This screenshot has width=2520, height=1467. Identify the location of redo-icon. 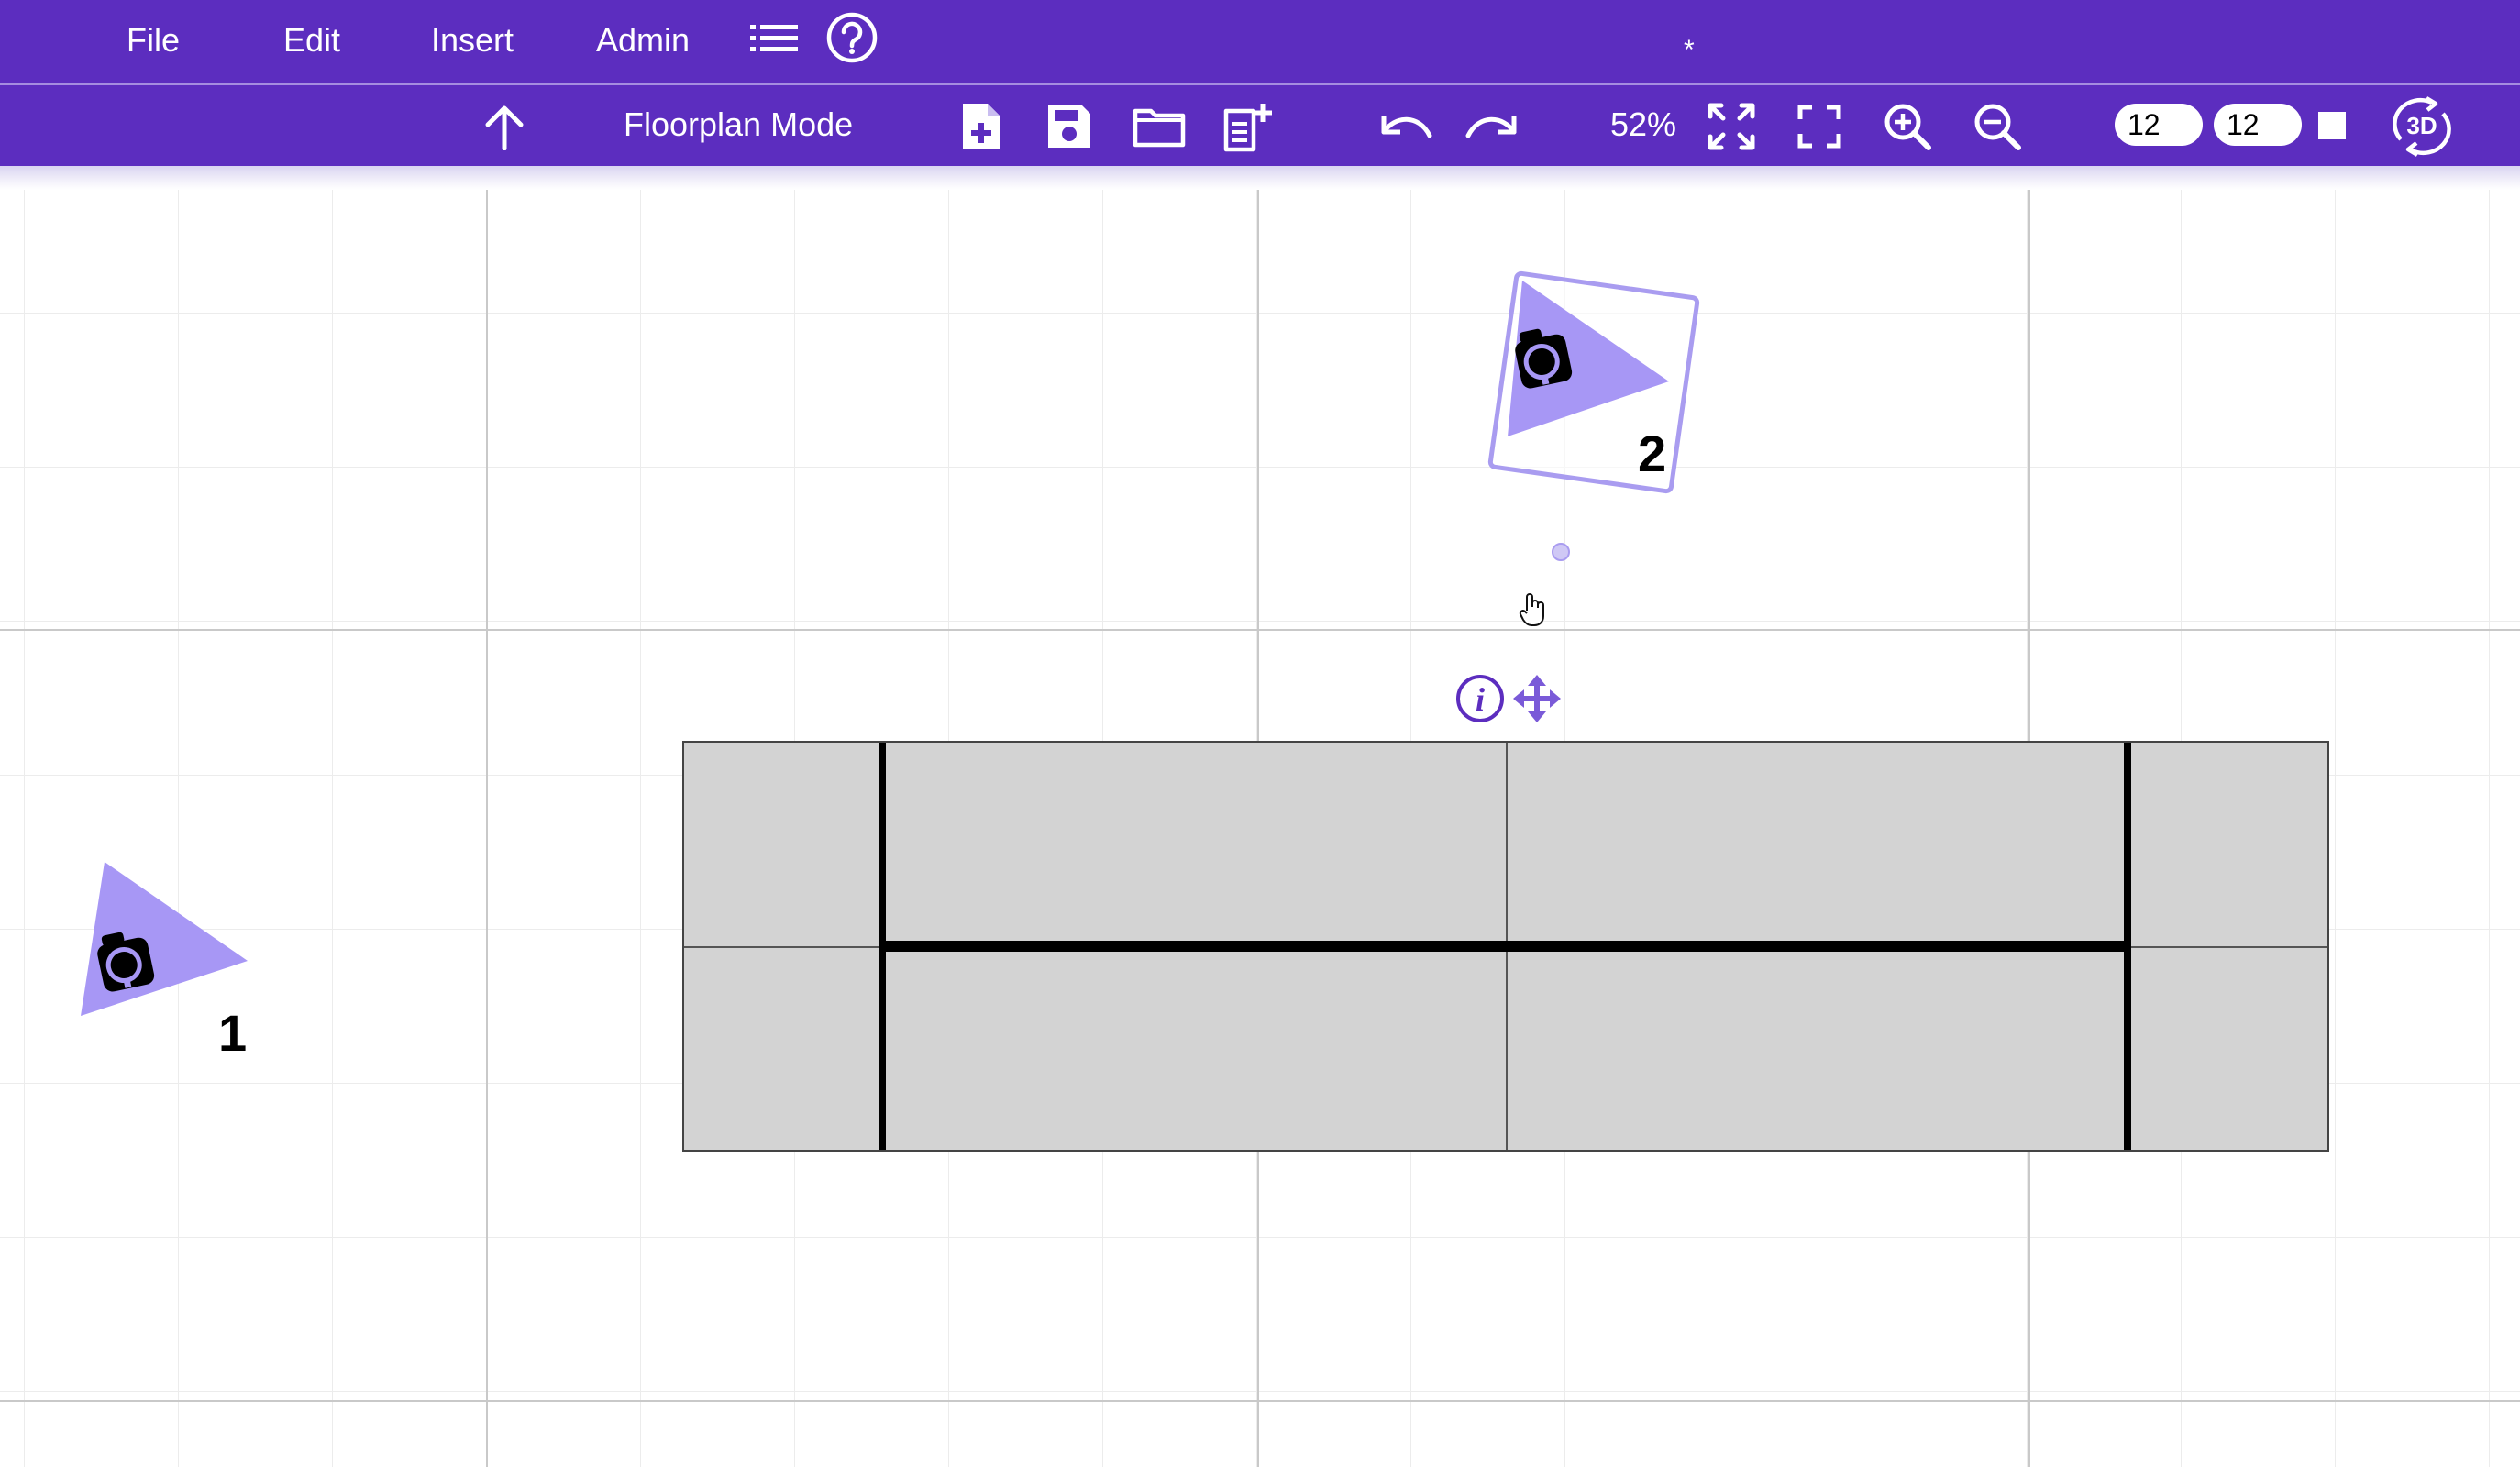
(1493, 127).